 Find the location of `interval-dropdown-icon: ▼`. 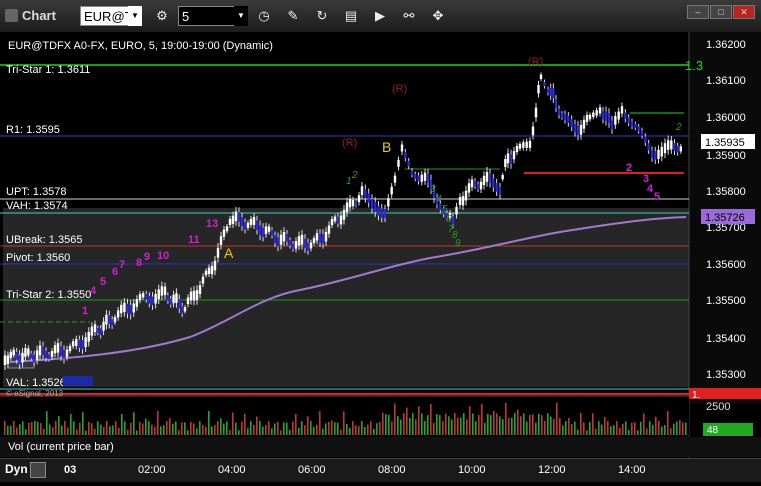

interval-dropdown-icon: ▼ is located at coordinates (241, 16).